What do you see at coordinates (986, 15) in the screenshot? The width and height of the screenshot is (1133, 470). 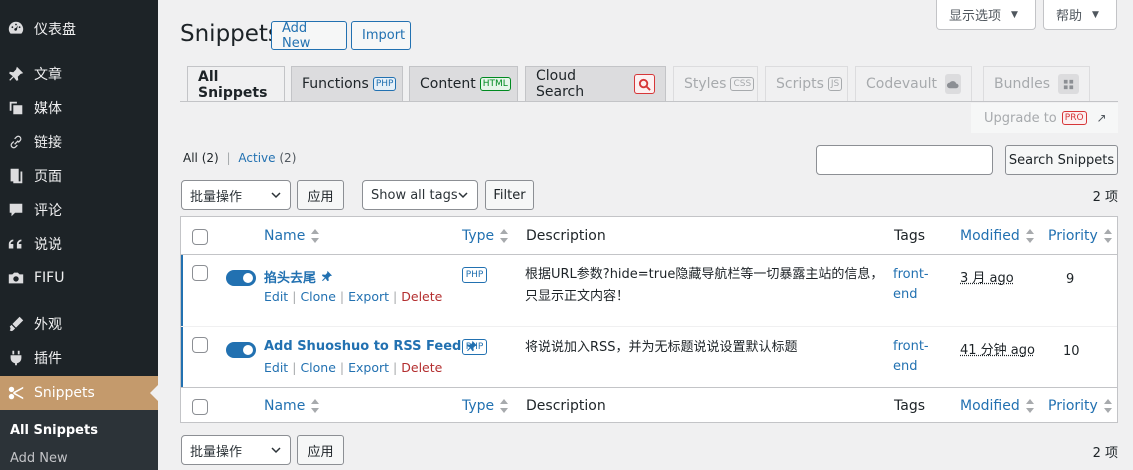 I see `screen-options-button: 显示选项 ▼` at bounding box center [986, 15].